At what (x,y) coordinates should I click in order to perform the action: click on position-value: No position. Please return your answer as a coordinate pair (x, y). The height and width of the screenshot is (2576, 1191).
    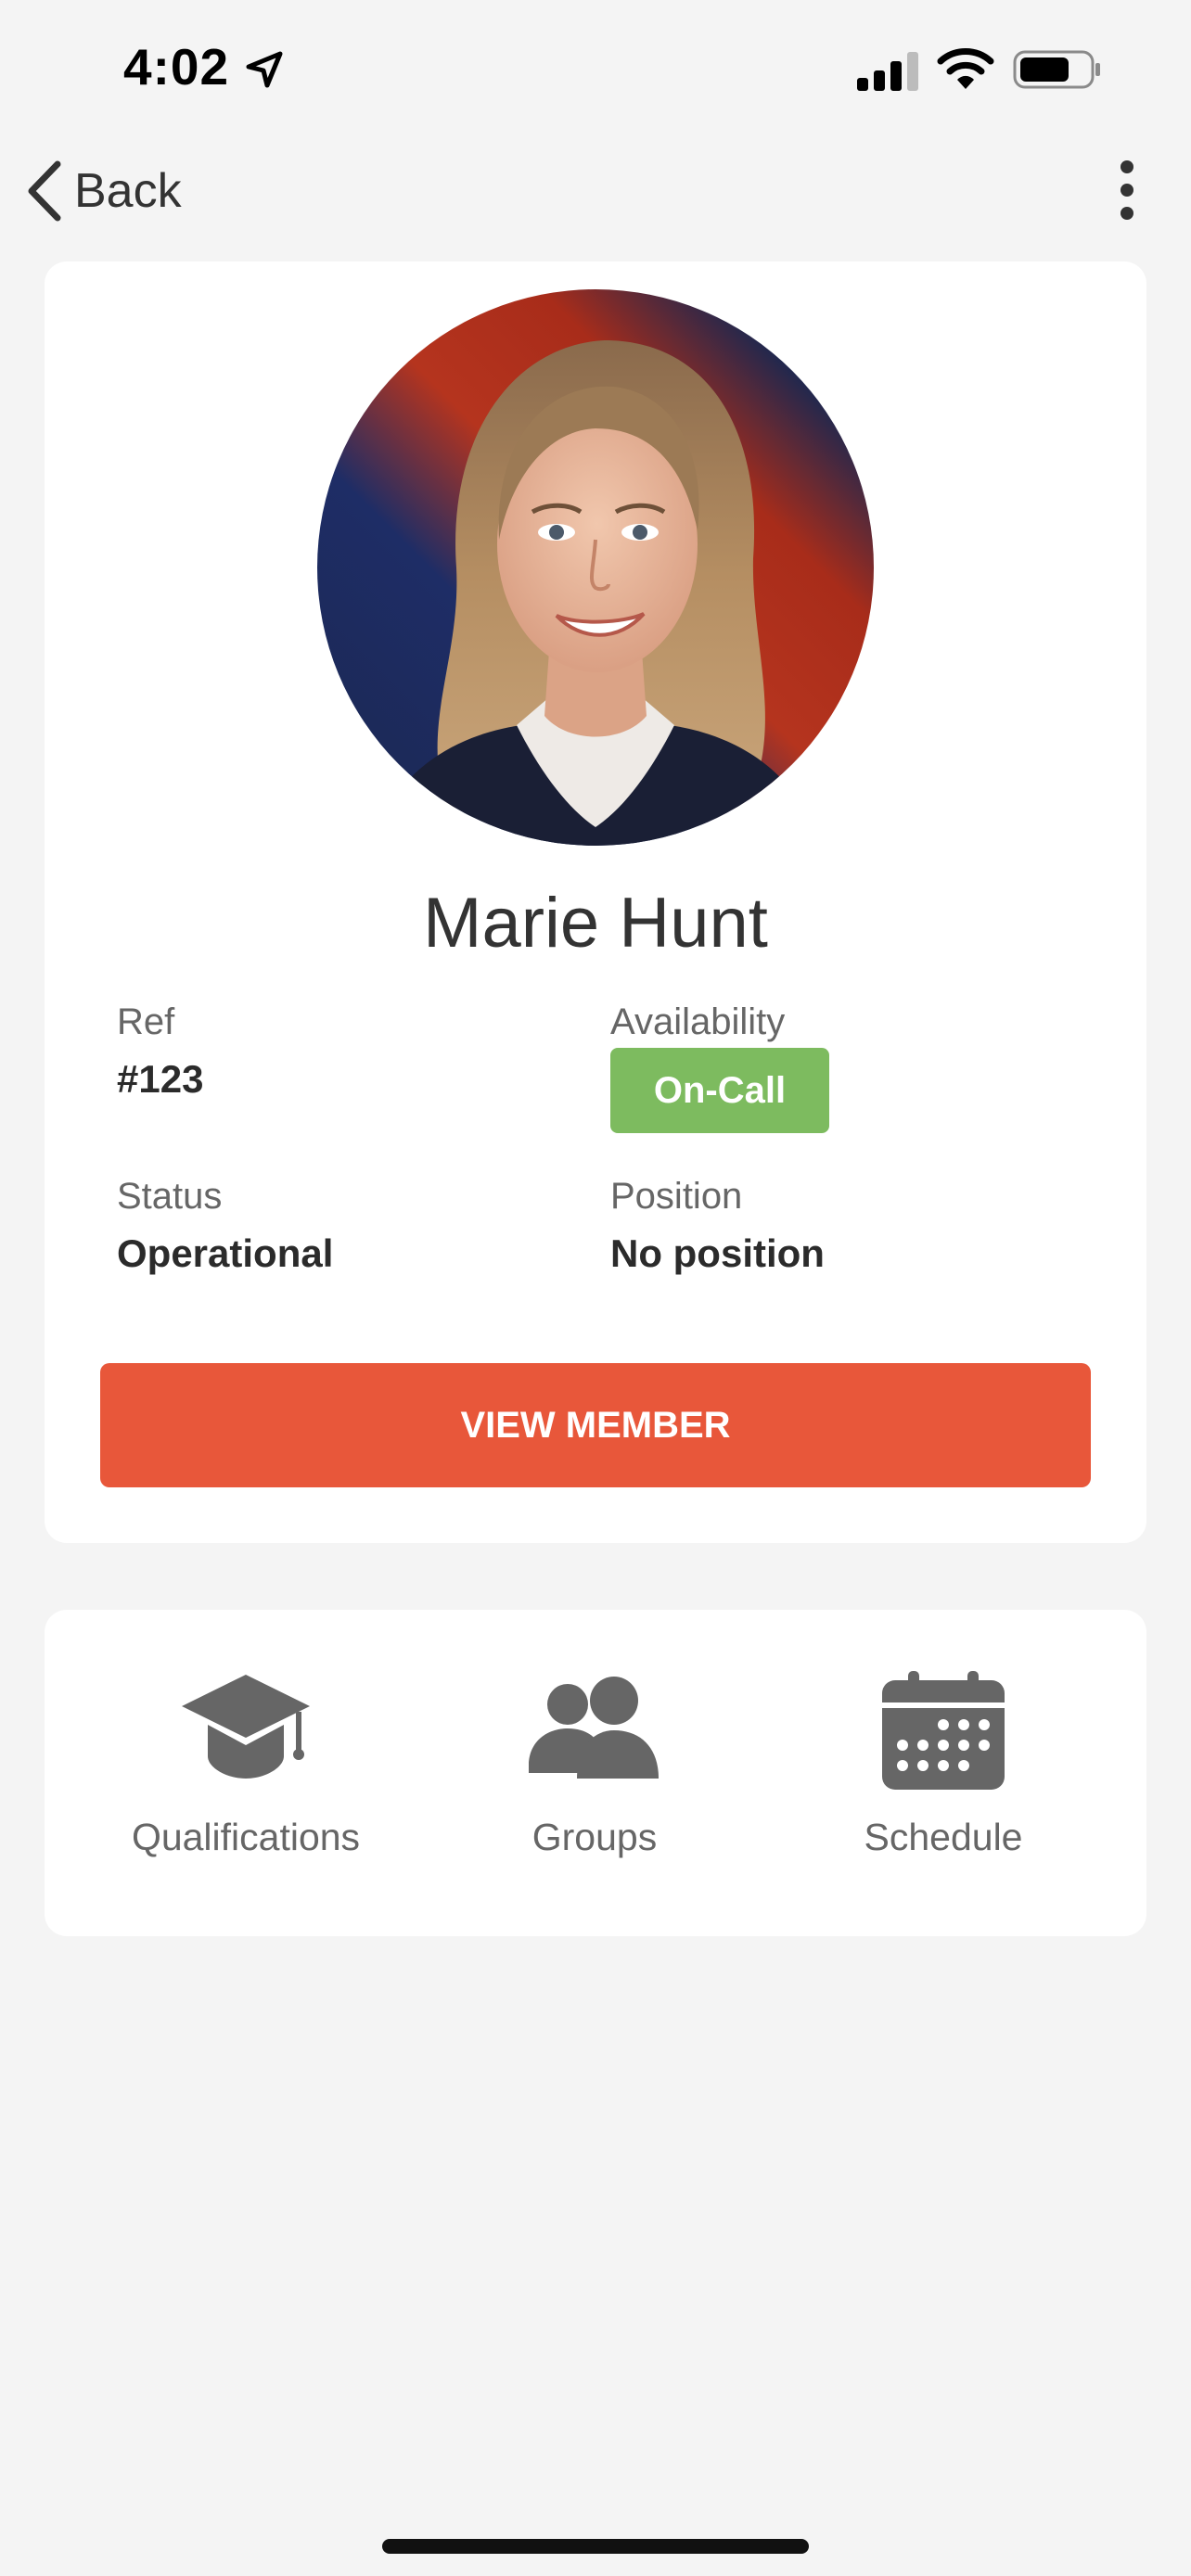
    Looking at the image, I should click on (717, 1253).